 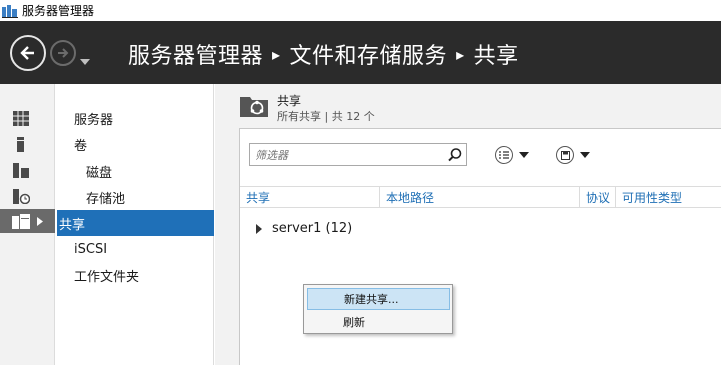 I want to click on file-storage-icon, so click(x=21, y=221).